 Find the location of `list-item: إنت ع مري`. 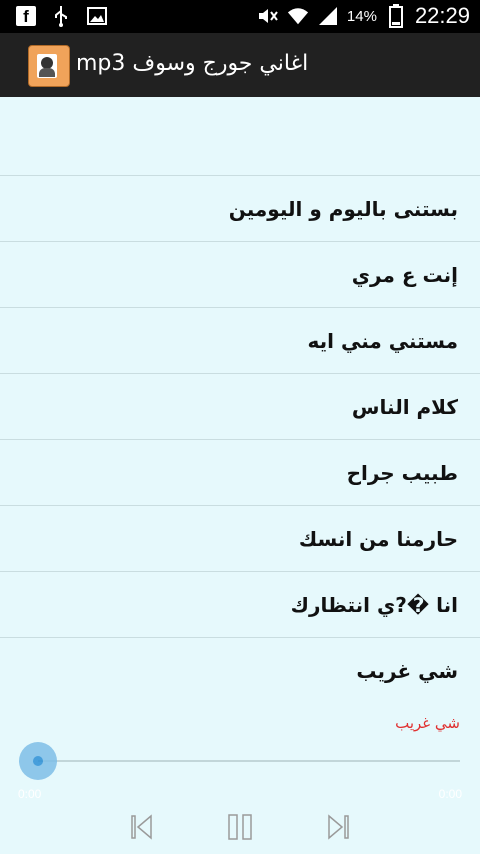

list-item: إنت ع مري is located at coordinates (240, 274).